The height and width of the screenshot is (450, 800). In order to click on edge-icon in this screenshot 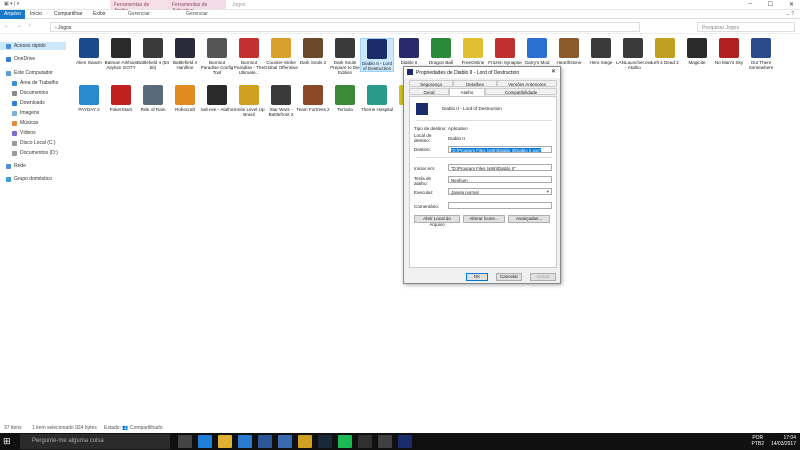, I will do `click(205, 441)`.